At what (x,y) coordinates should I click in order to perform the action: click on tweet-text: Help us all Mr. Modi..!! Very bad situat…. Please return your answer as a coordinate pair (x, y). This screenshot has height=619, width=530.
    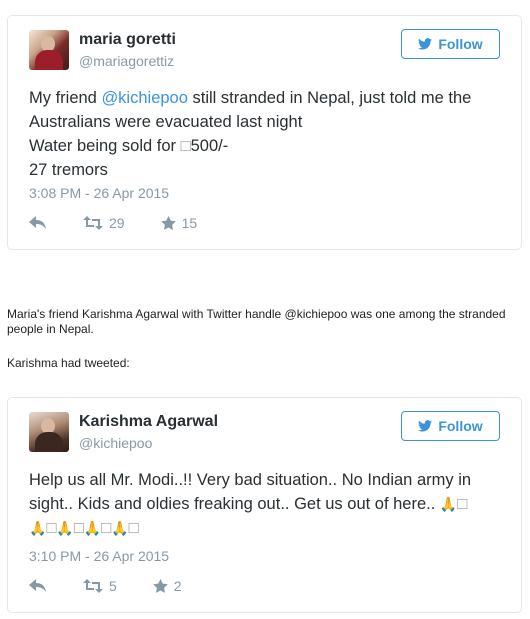
    Looking at the image, I should click on (269, 504).